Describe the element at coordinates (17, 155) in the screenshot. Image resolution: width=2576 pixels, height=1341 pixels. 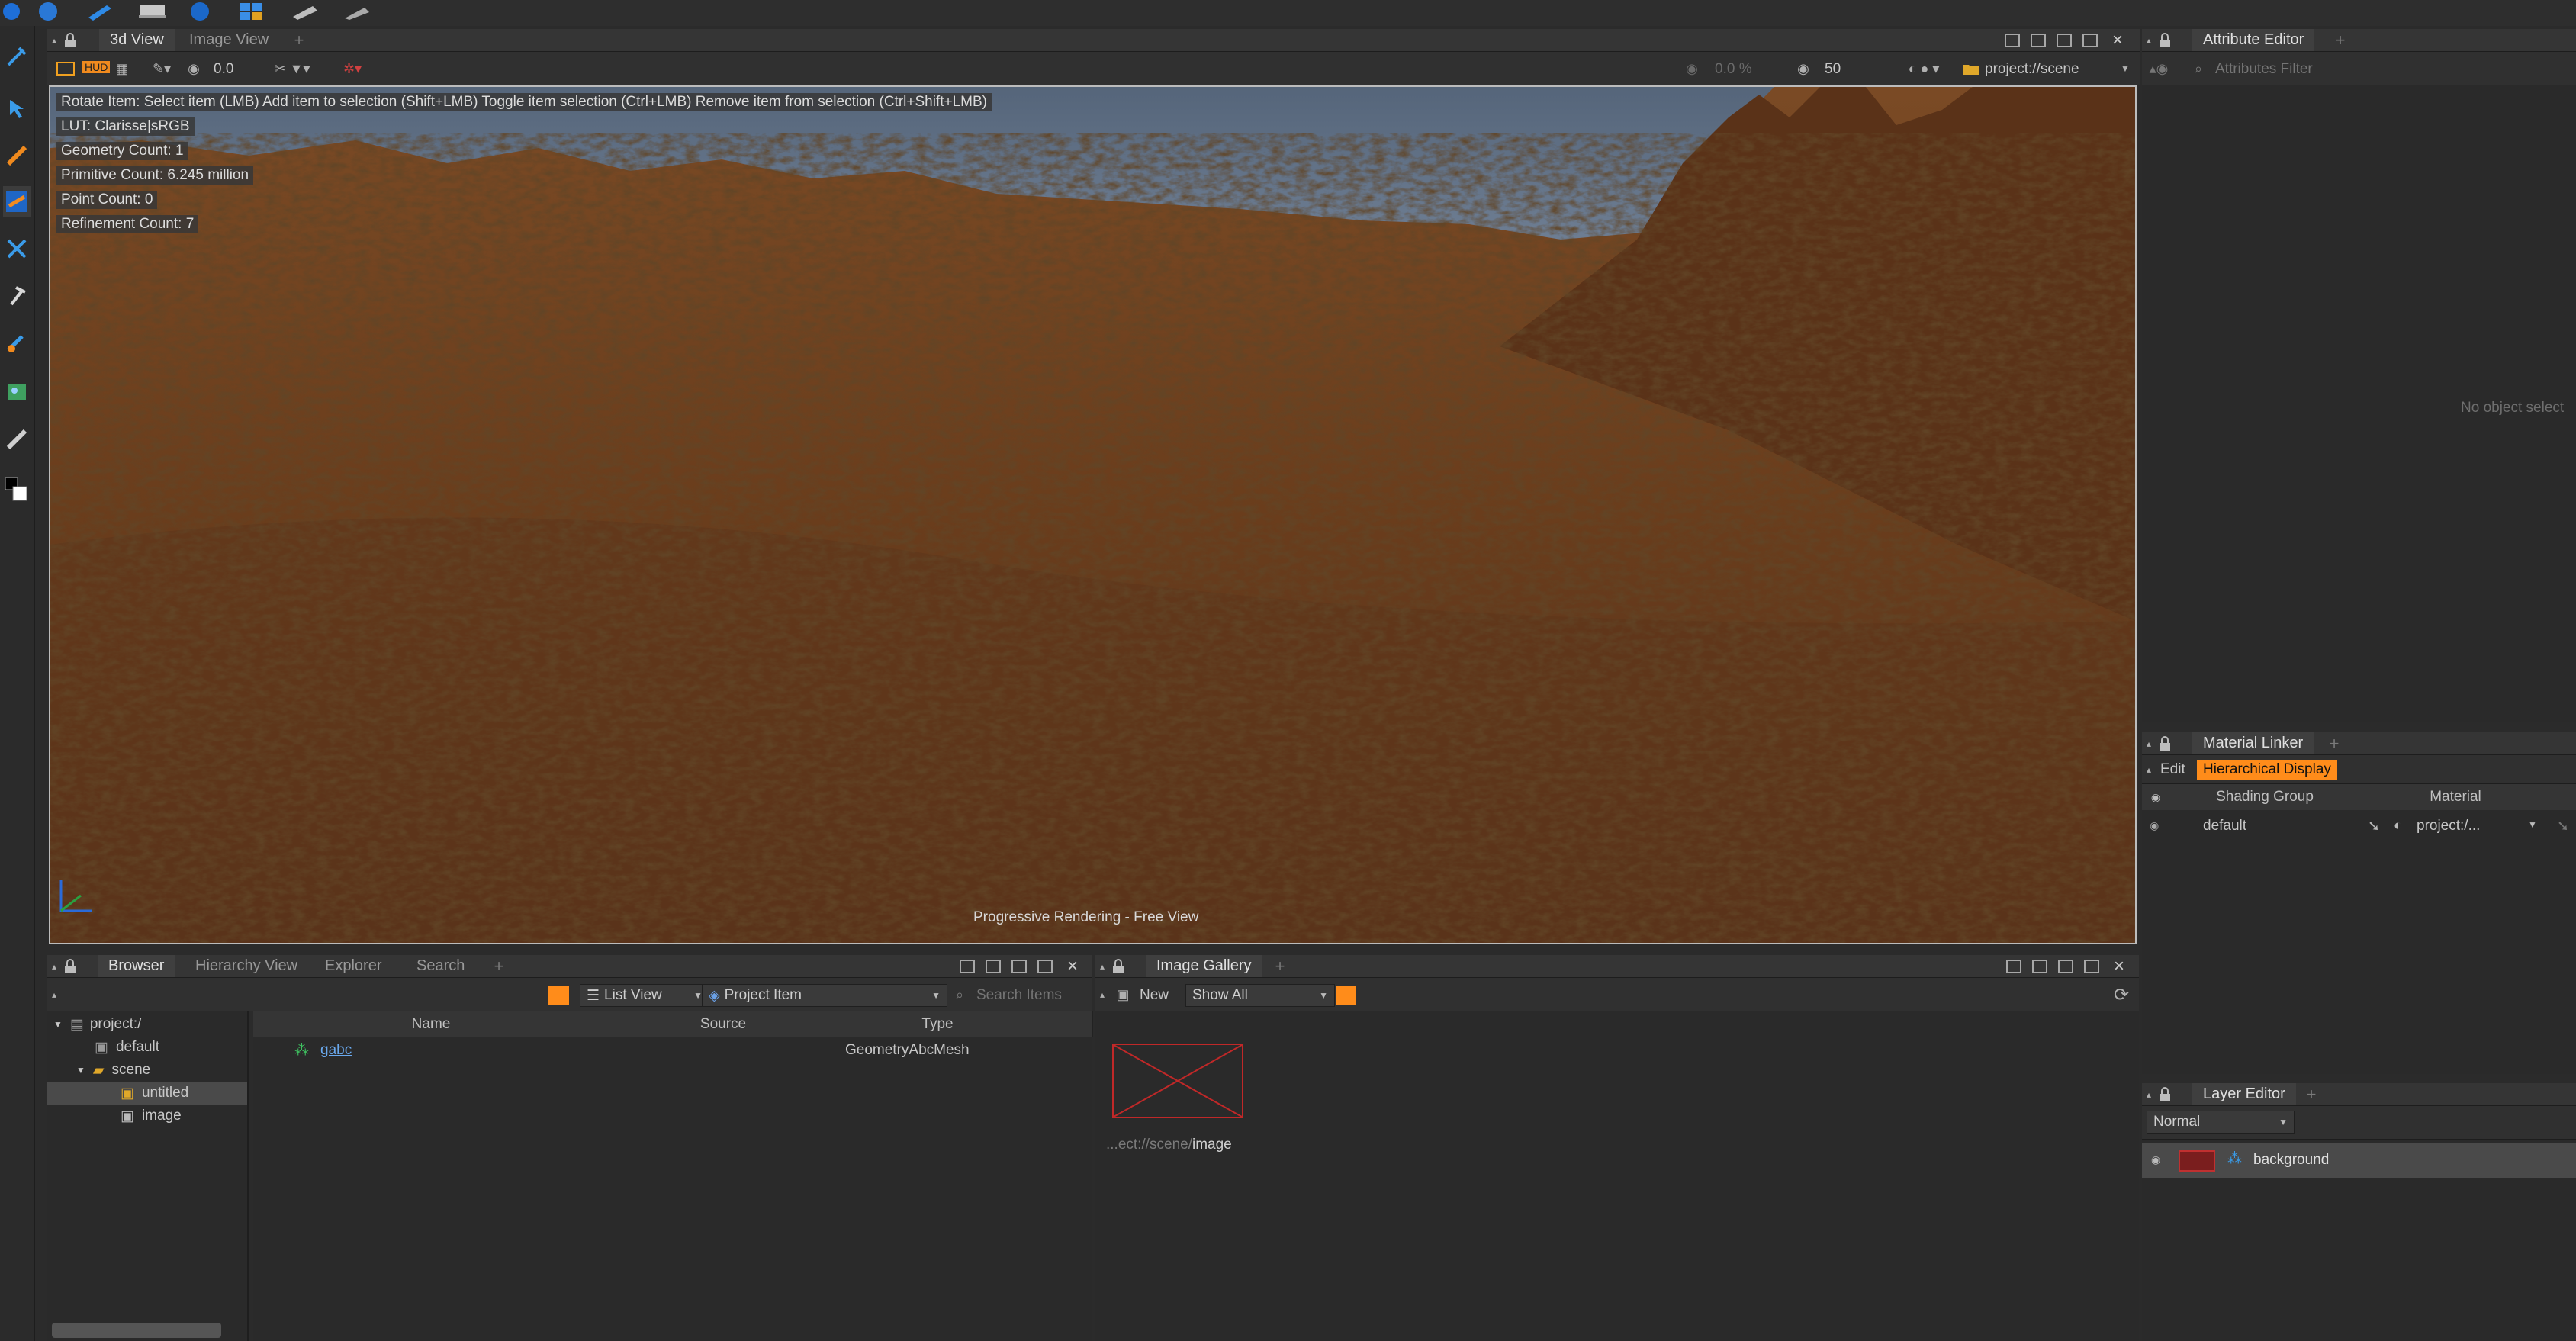
I see `move-tool-icon` at that location.